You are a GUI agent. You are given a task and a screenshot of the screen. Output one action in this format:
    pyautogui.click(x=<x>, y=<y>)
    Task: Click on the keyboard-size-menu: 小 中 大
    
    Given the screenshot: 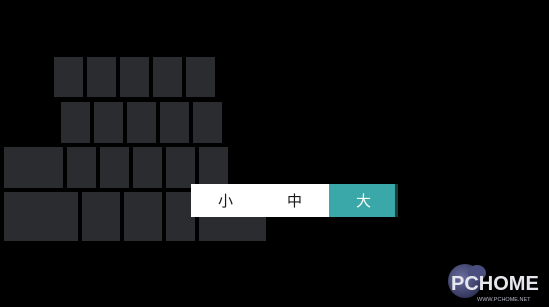 What is the action you would take?
    pyautogui.click(x=294, y=200)
    